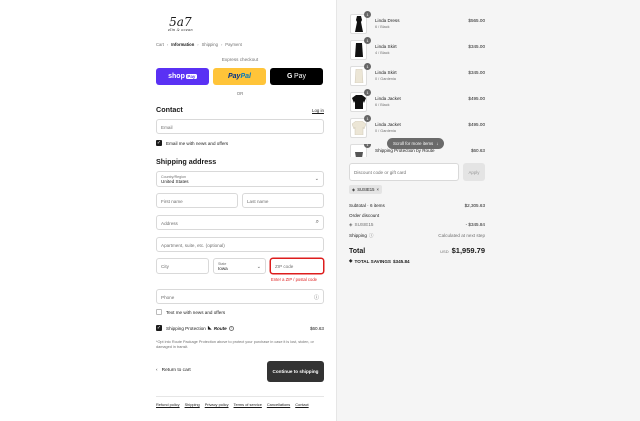 This screenshot has height=421, width=640. I want to click on footer-shipping: Shipping, so click(192, 404).